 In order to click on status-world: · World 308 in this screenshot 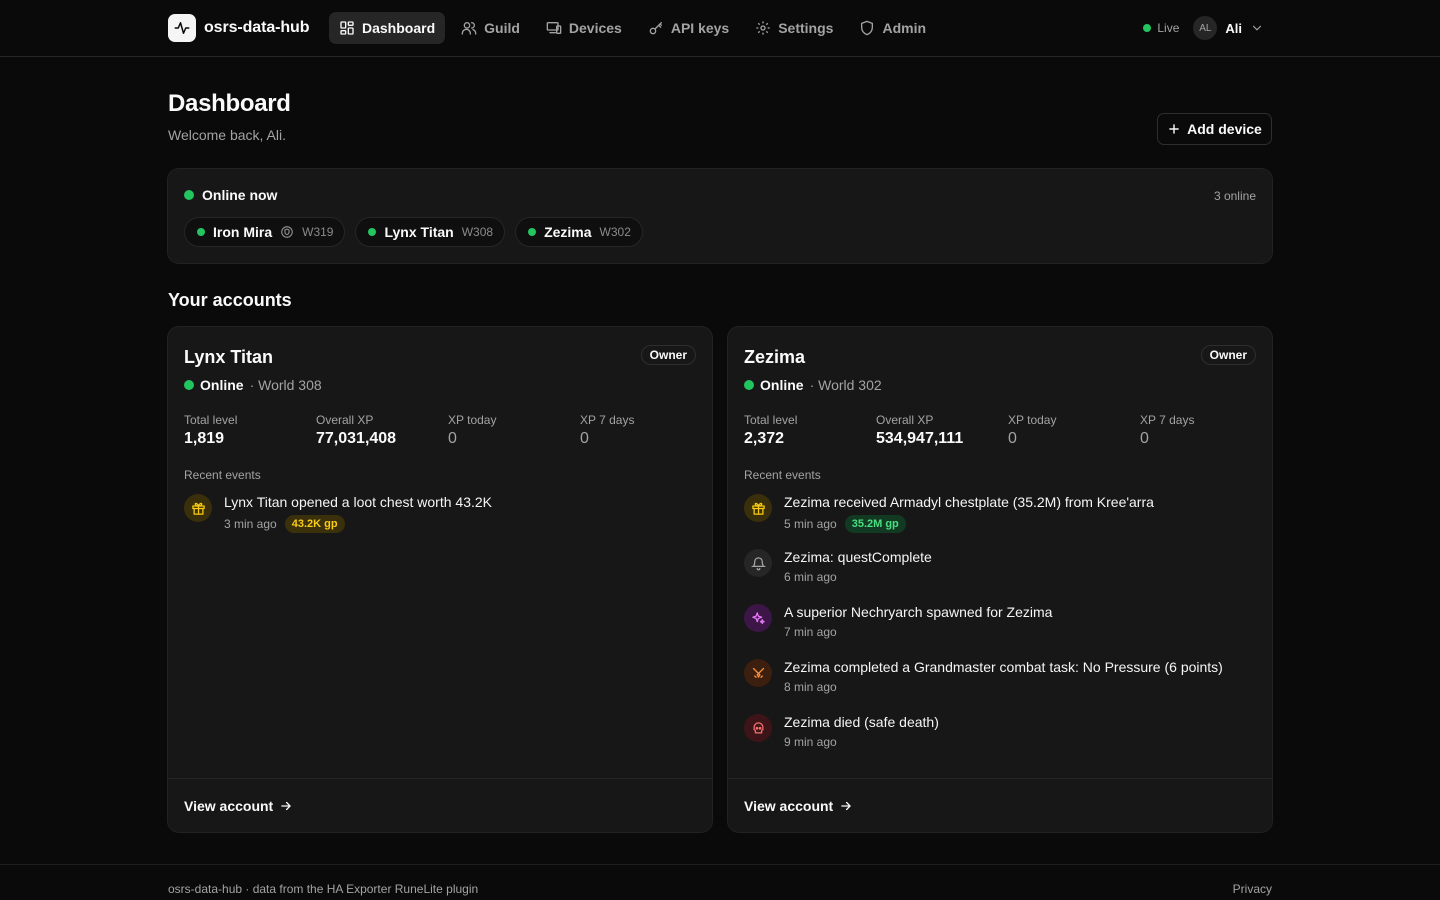, I will do `click(285, 385)`.